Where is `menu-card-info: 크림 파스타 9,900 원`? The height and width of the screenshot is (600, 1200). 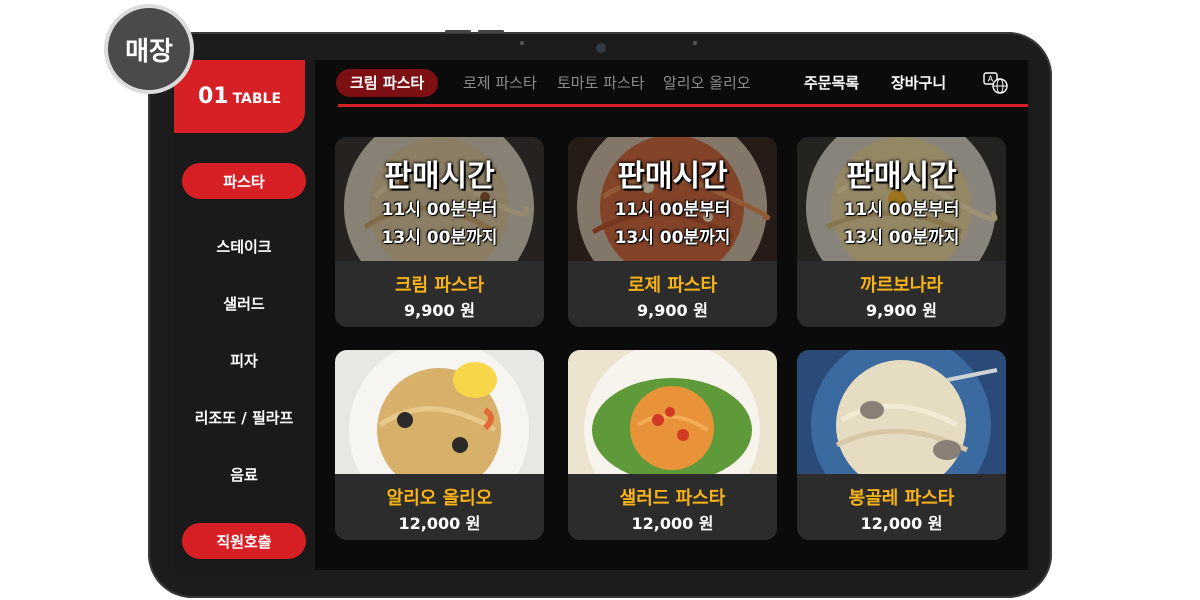 menu-card-info: 크림 파스타 9,900 원 is located at coordinates (439, 294).